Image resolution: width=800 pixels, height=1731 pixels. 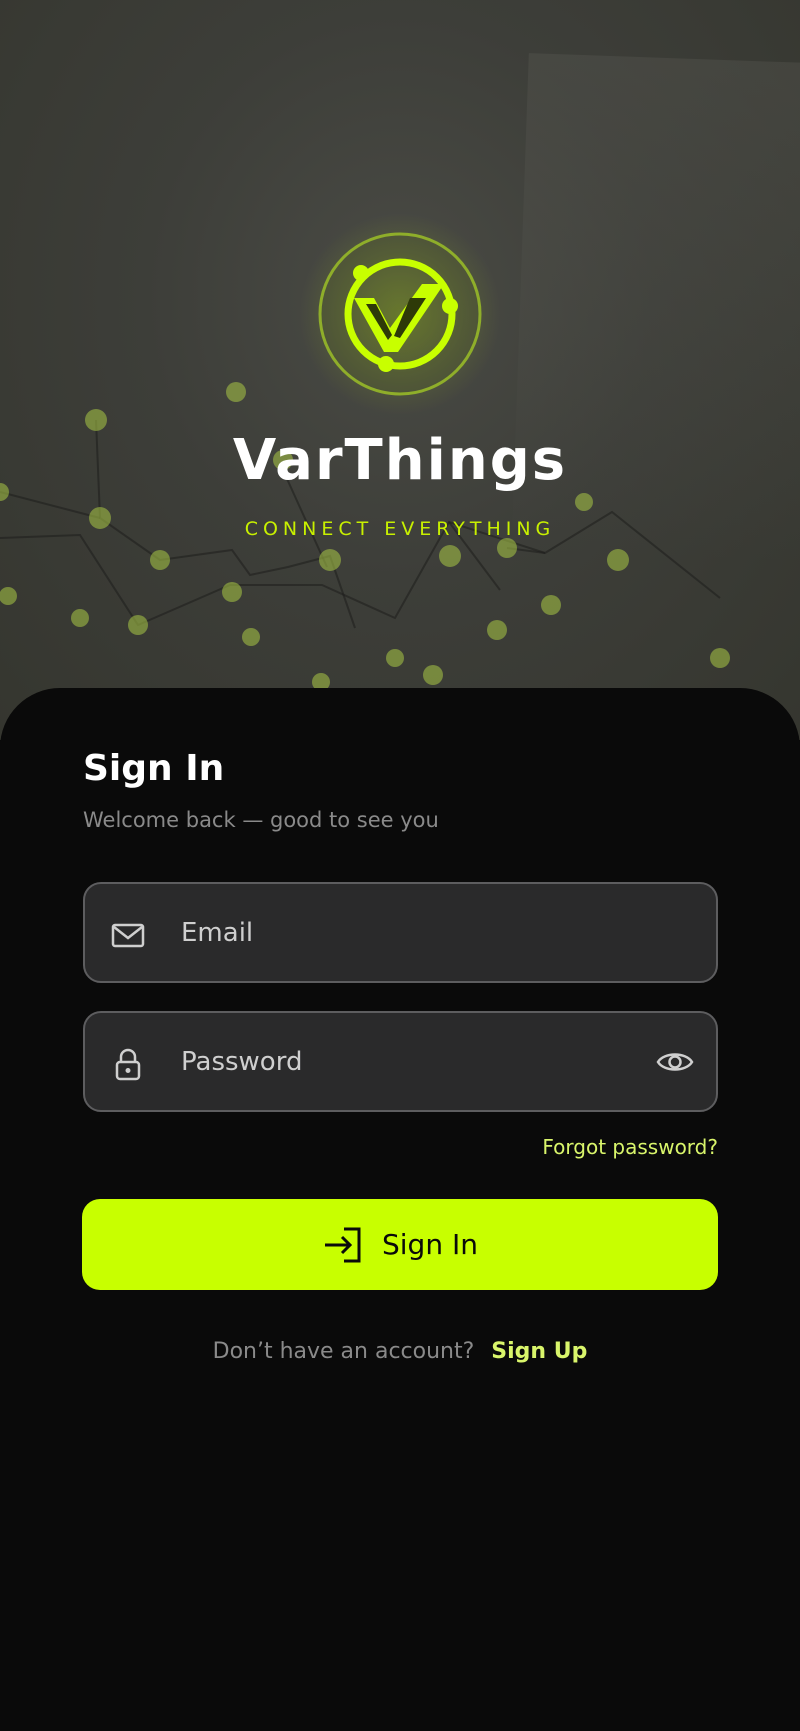 I want to click on eye-icon, so click(x=675, y=1062).